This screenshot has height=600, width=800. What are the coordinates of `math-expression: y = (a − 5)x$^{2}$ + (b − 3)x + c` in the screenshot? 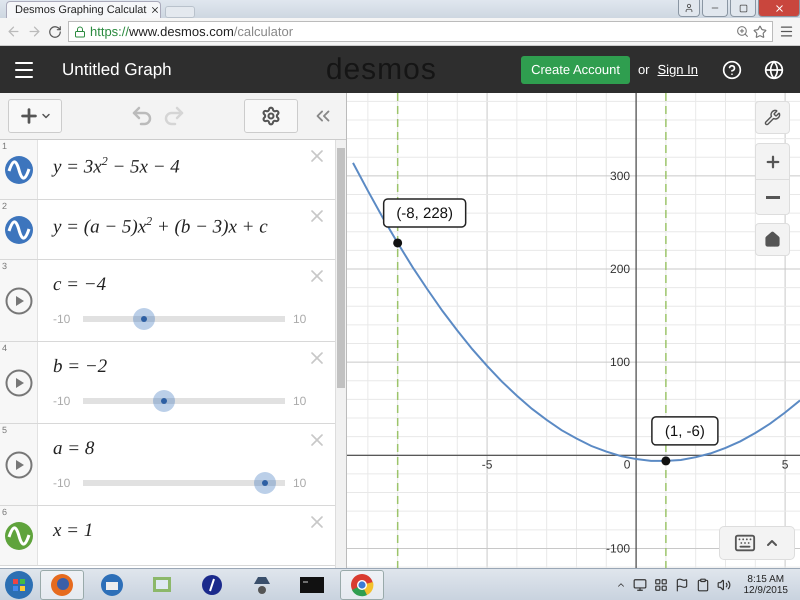 It's located at (194, 226).